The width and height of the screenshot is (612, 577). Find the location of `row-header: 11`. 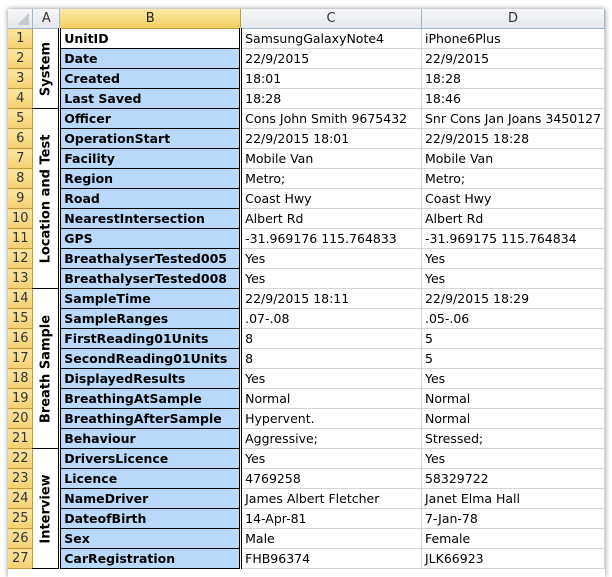

row-header: 11 is located at coordinates (21, 238).